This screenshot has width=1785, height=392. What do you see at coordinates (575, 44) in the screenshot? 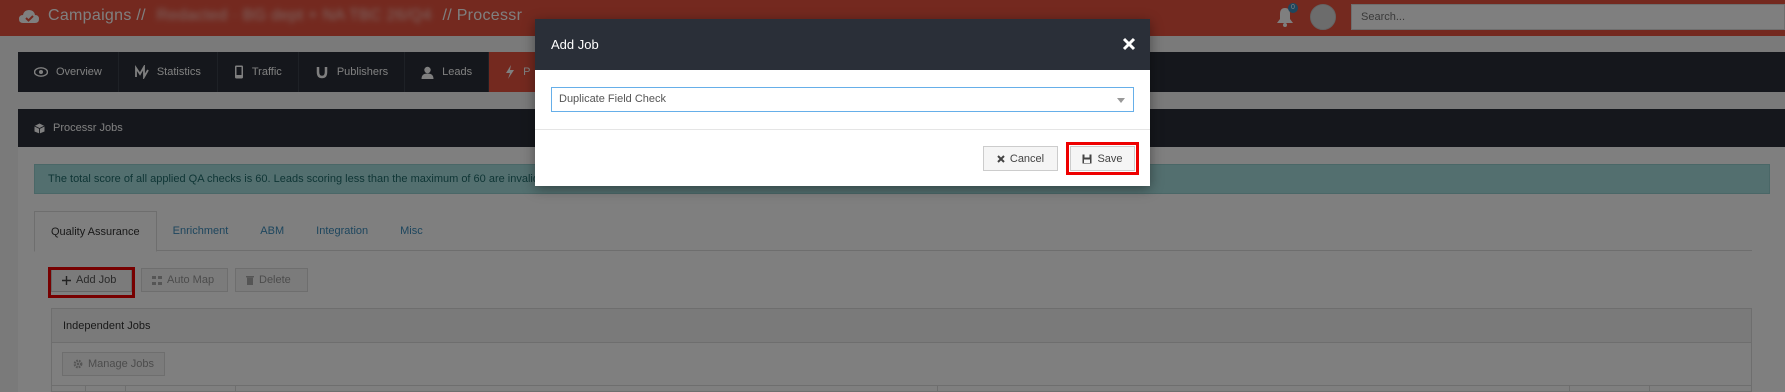
I see `modal-title: Add Job` at bounding box center [575, 44].